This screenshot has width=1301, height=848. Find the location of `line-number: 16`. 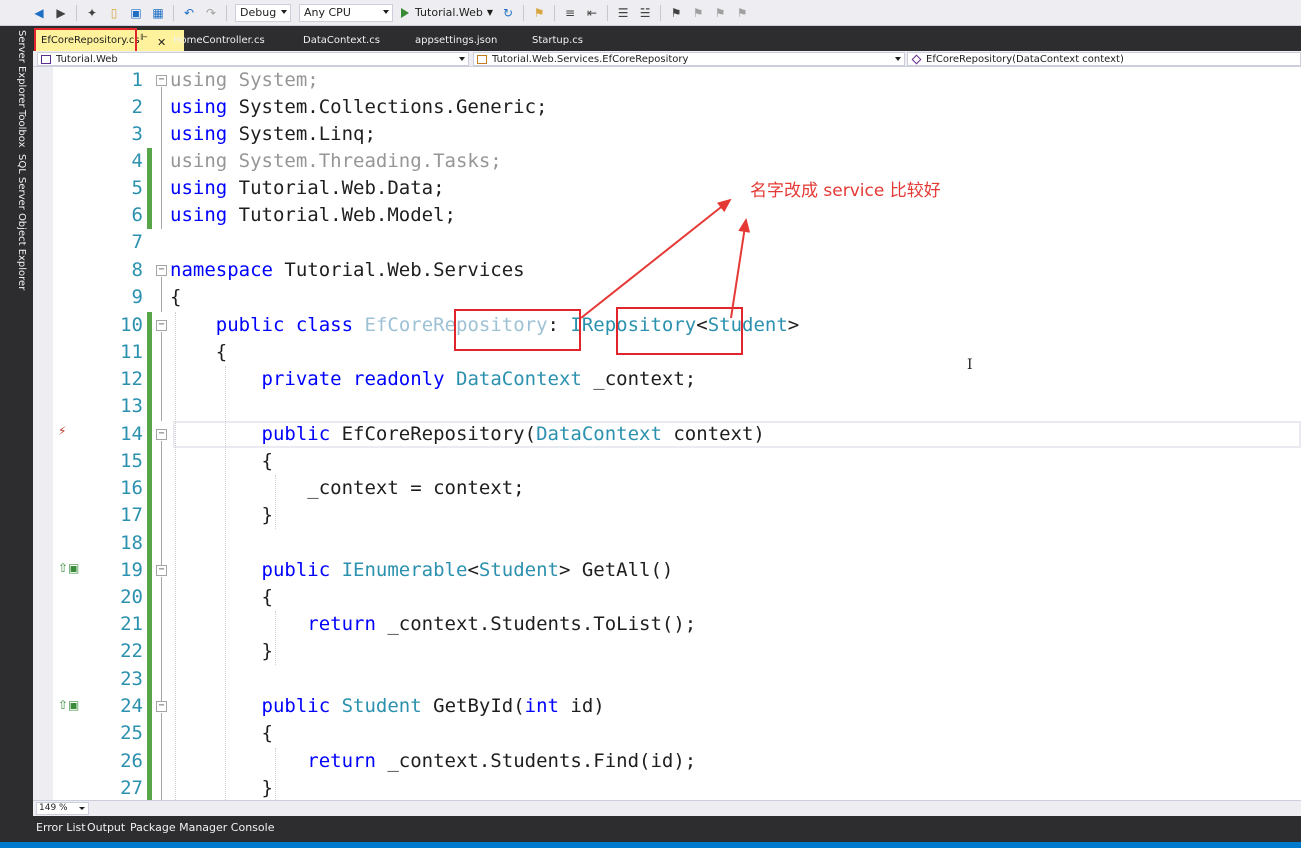

line-number: 16 is located at coordinates (131, 488).